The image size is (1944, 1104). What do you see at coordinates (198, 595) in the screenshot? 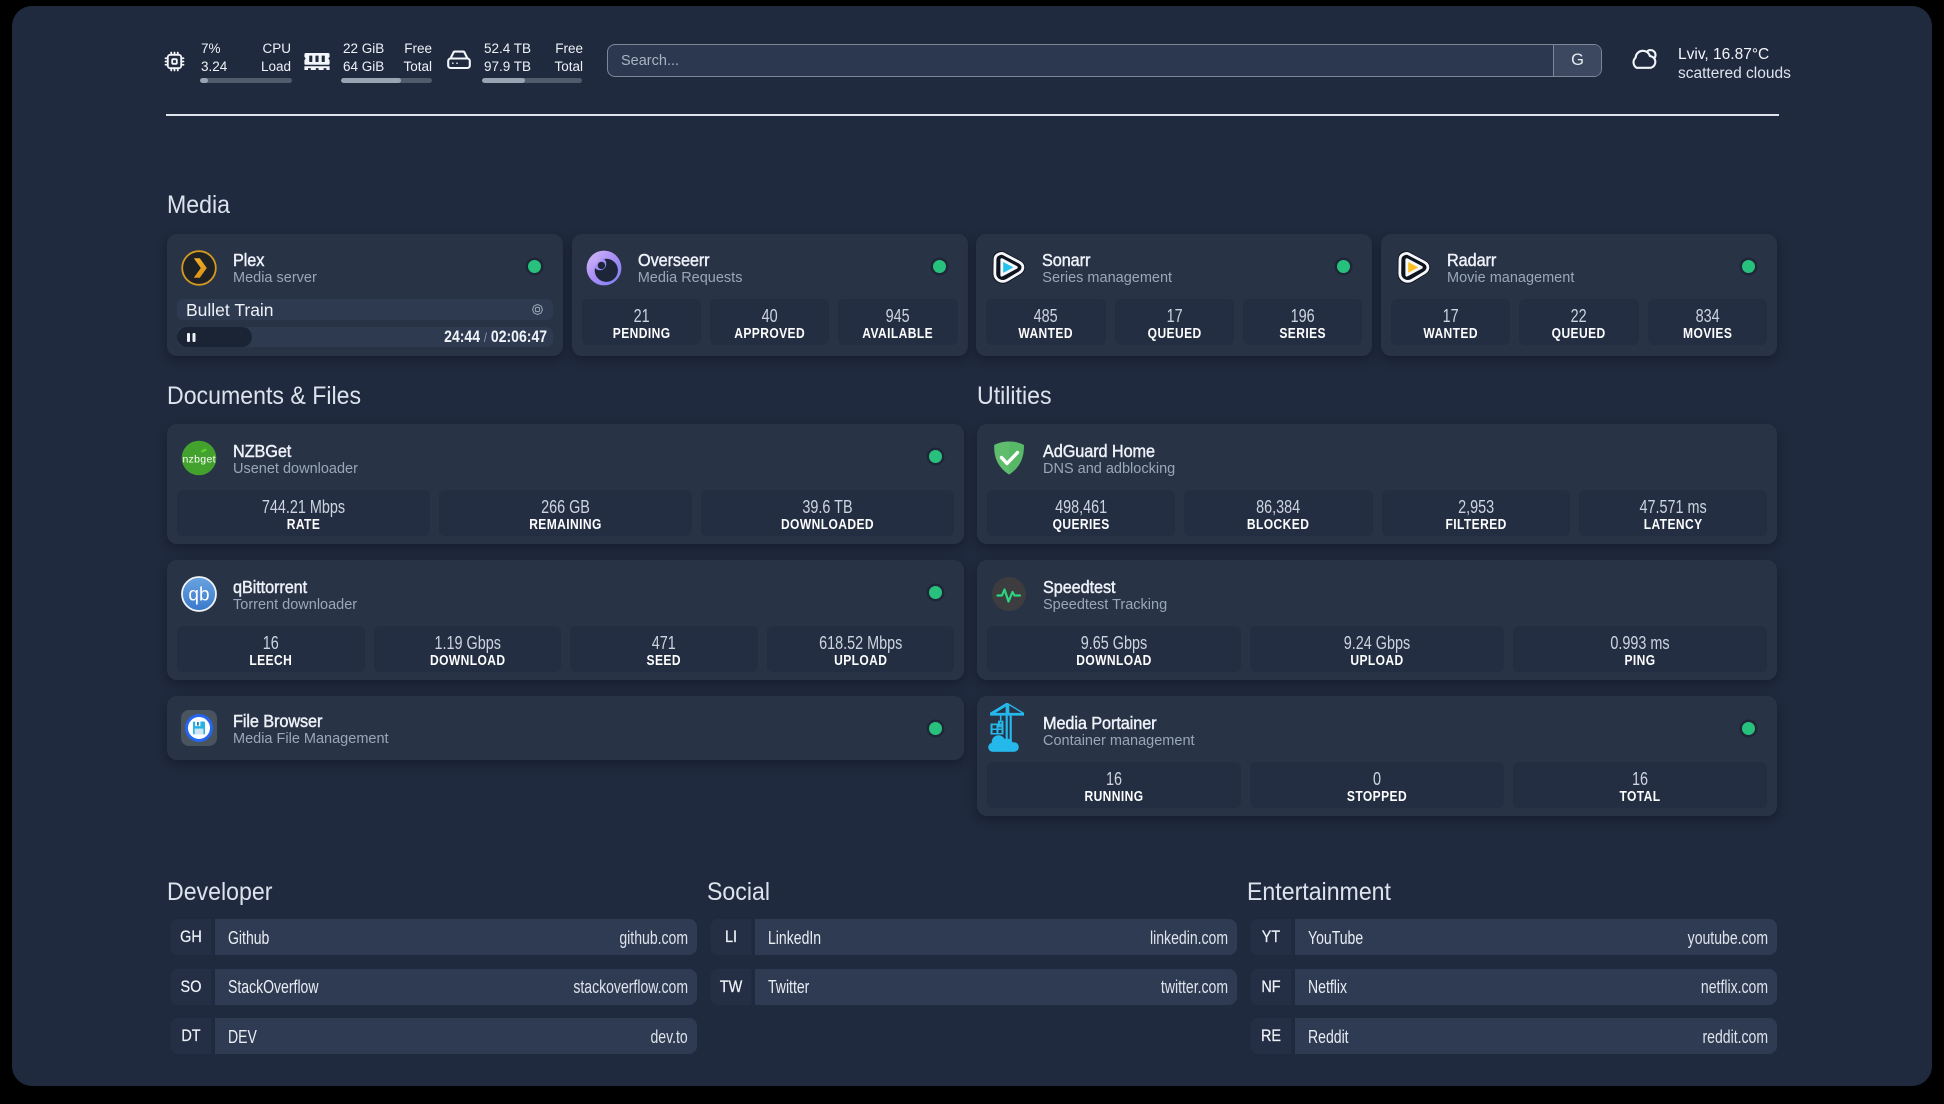
I see `svg-text: qb` at bounding box center [198, 595].